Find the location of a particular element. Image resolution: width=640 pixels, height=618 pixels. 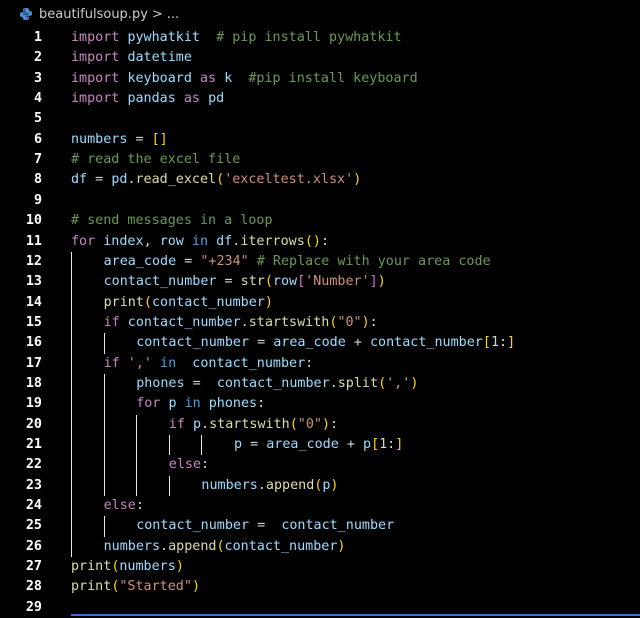

line-number: 9 is located at coordinates (37, 200).